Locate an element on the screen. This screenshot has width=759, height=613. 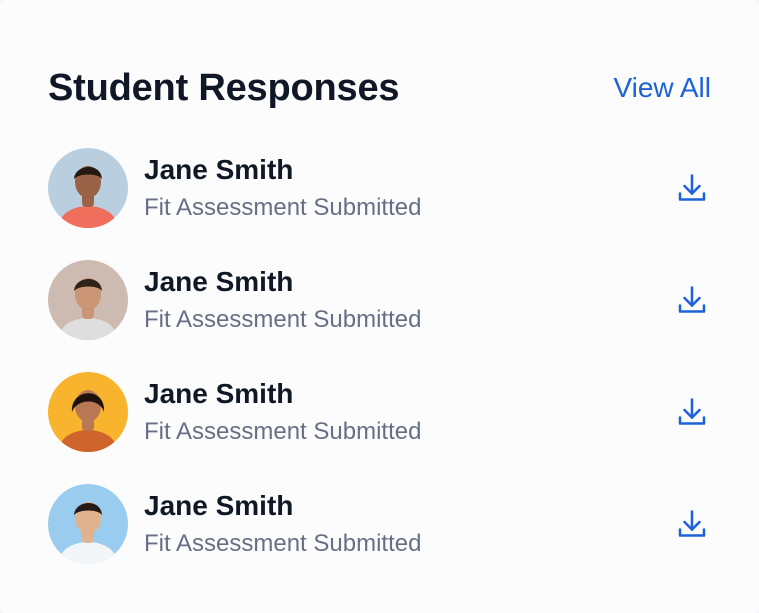
card-header: Student Responses View All is located at coordinates (379, 88).